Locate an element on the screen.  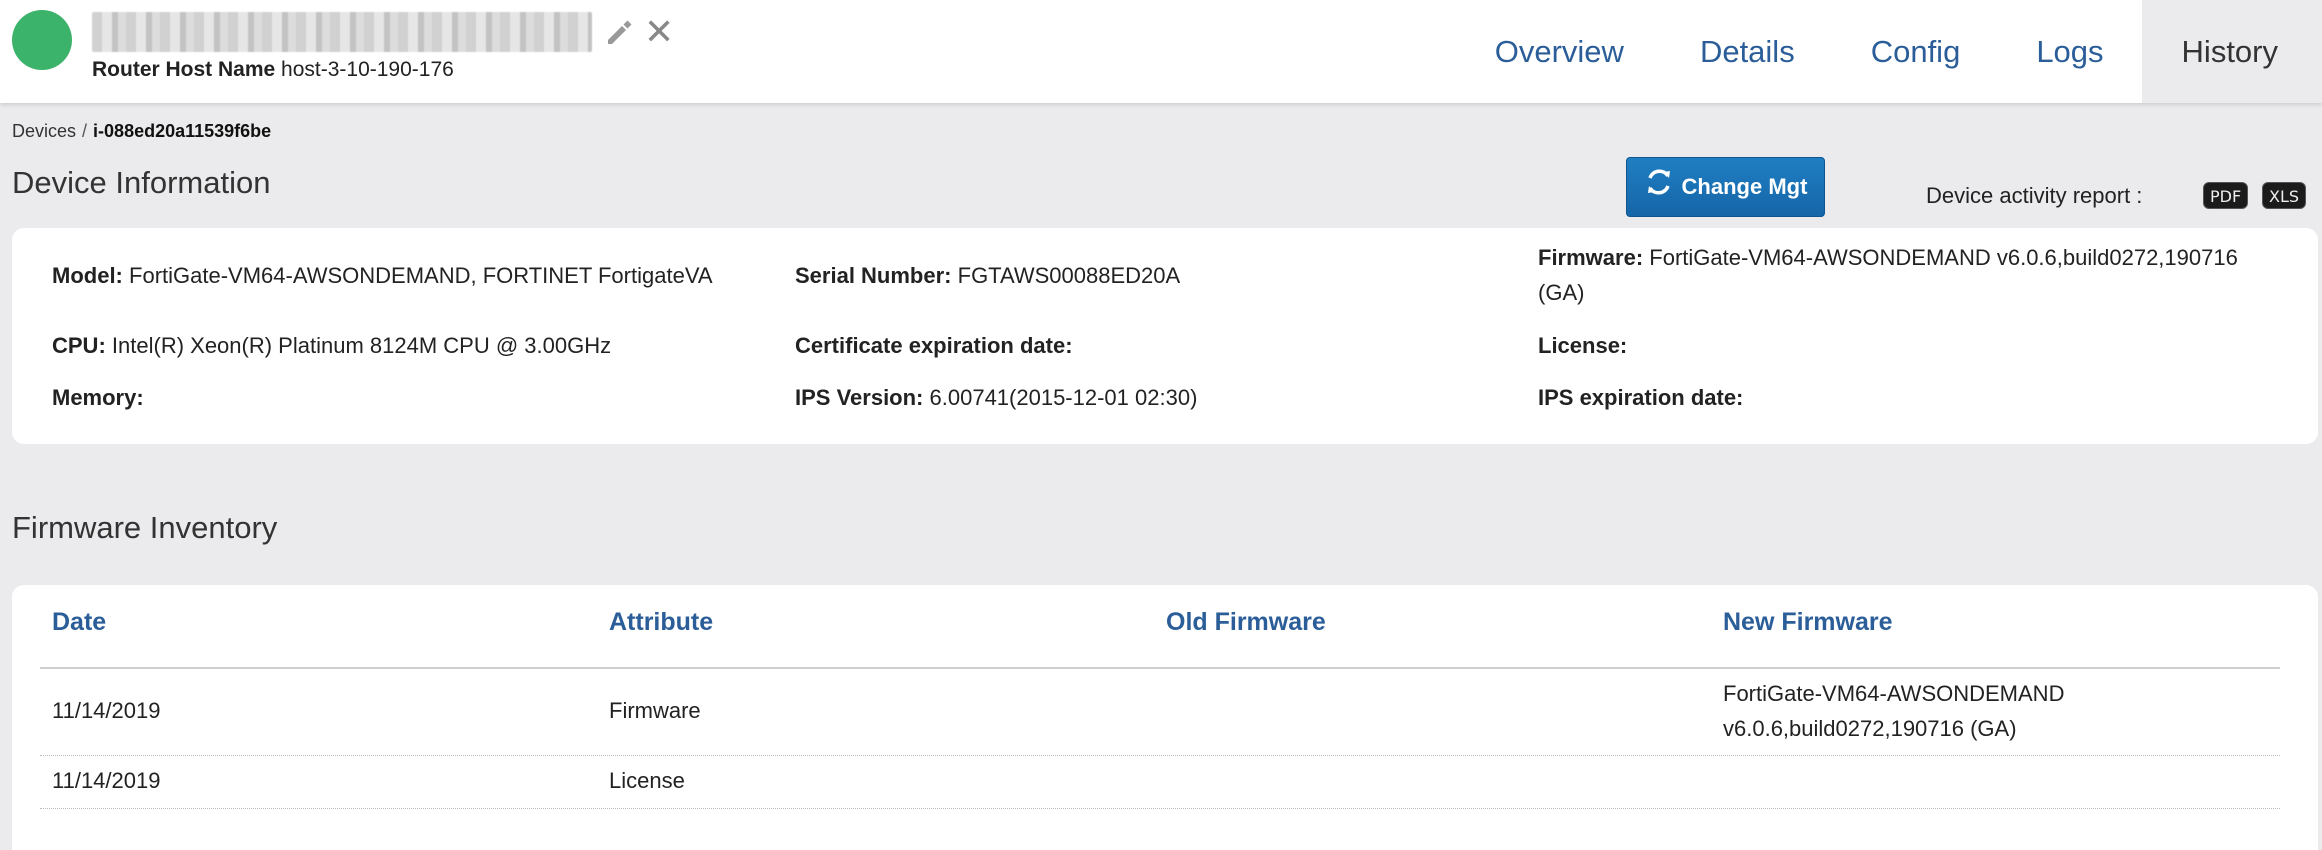
tab-overview: Overview is located at coordinates (1559, 51).